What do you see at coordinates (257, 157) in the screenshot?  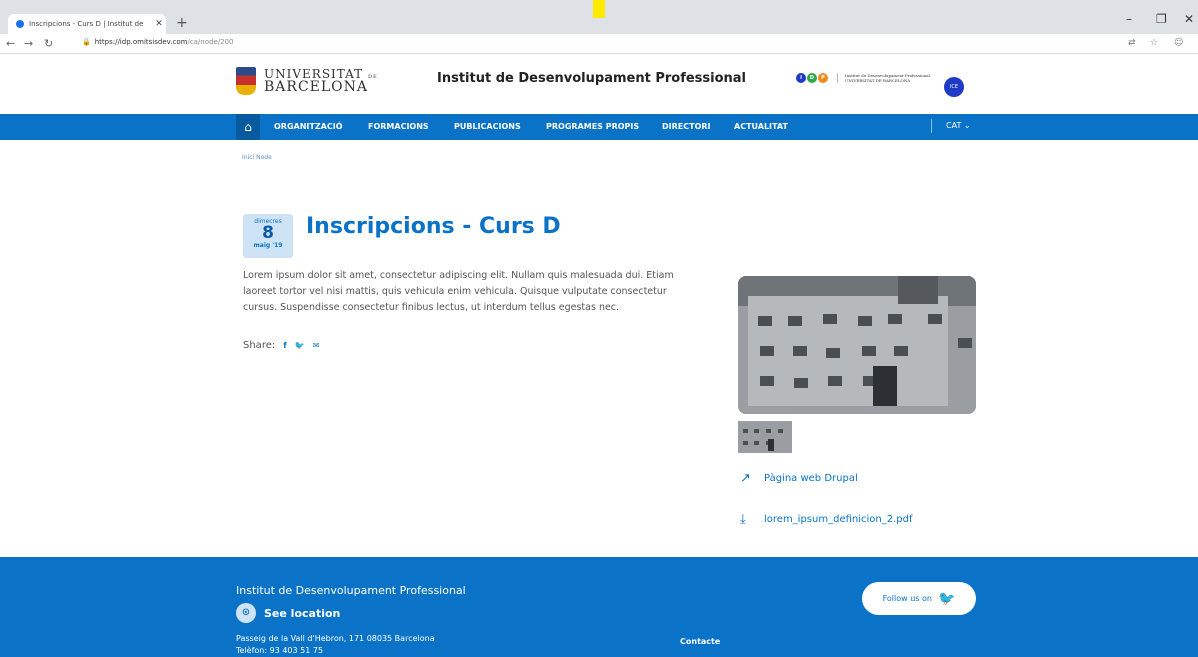 I see `breadcrumb: Inici Node` at bounding box center [257, 157].